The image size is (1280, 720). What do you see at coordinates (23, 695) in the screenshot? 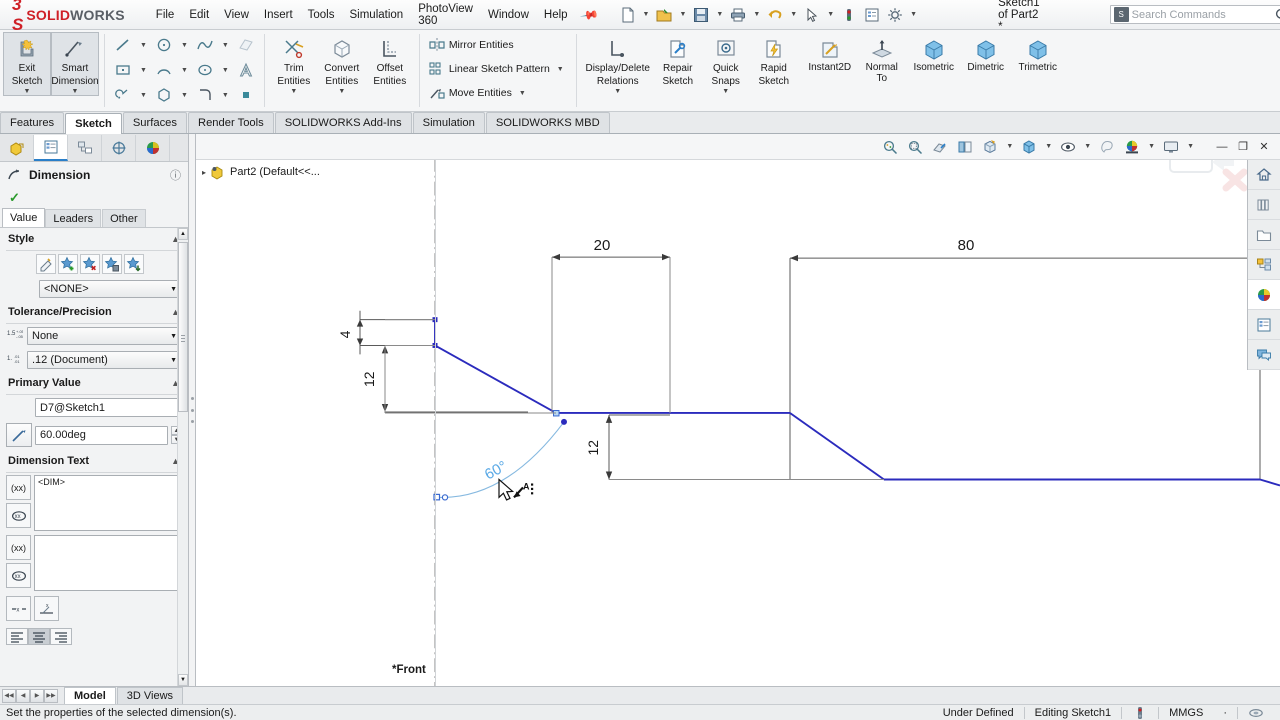
I see `nav-prev-button: ◀` at bounding box center [23, 695].